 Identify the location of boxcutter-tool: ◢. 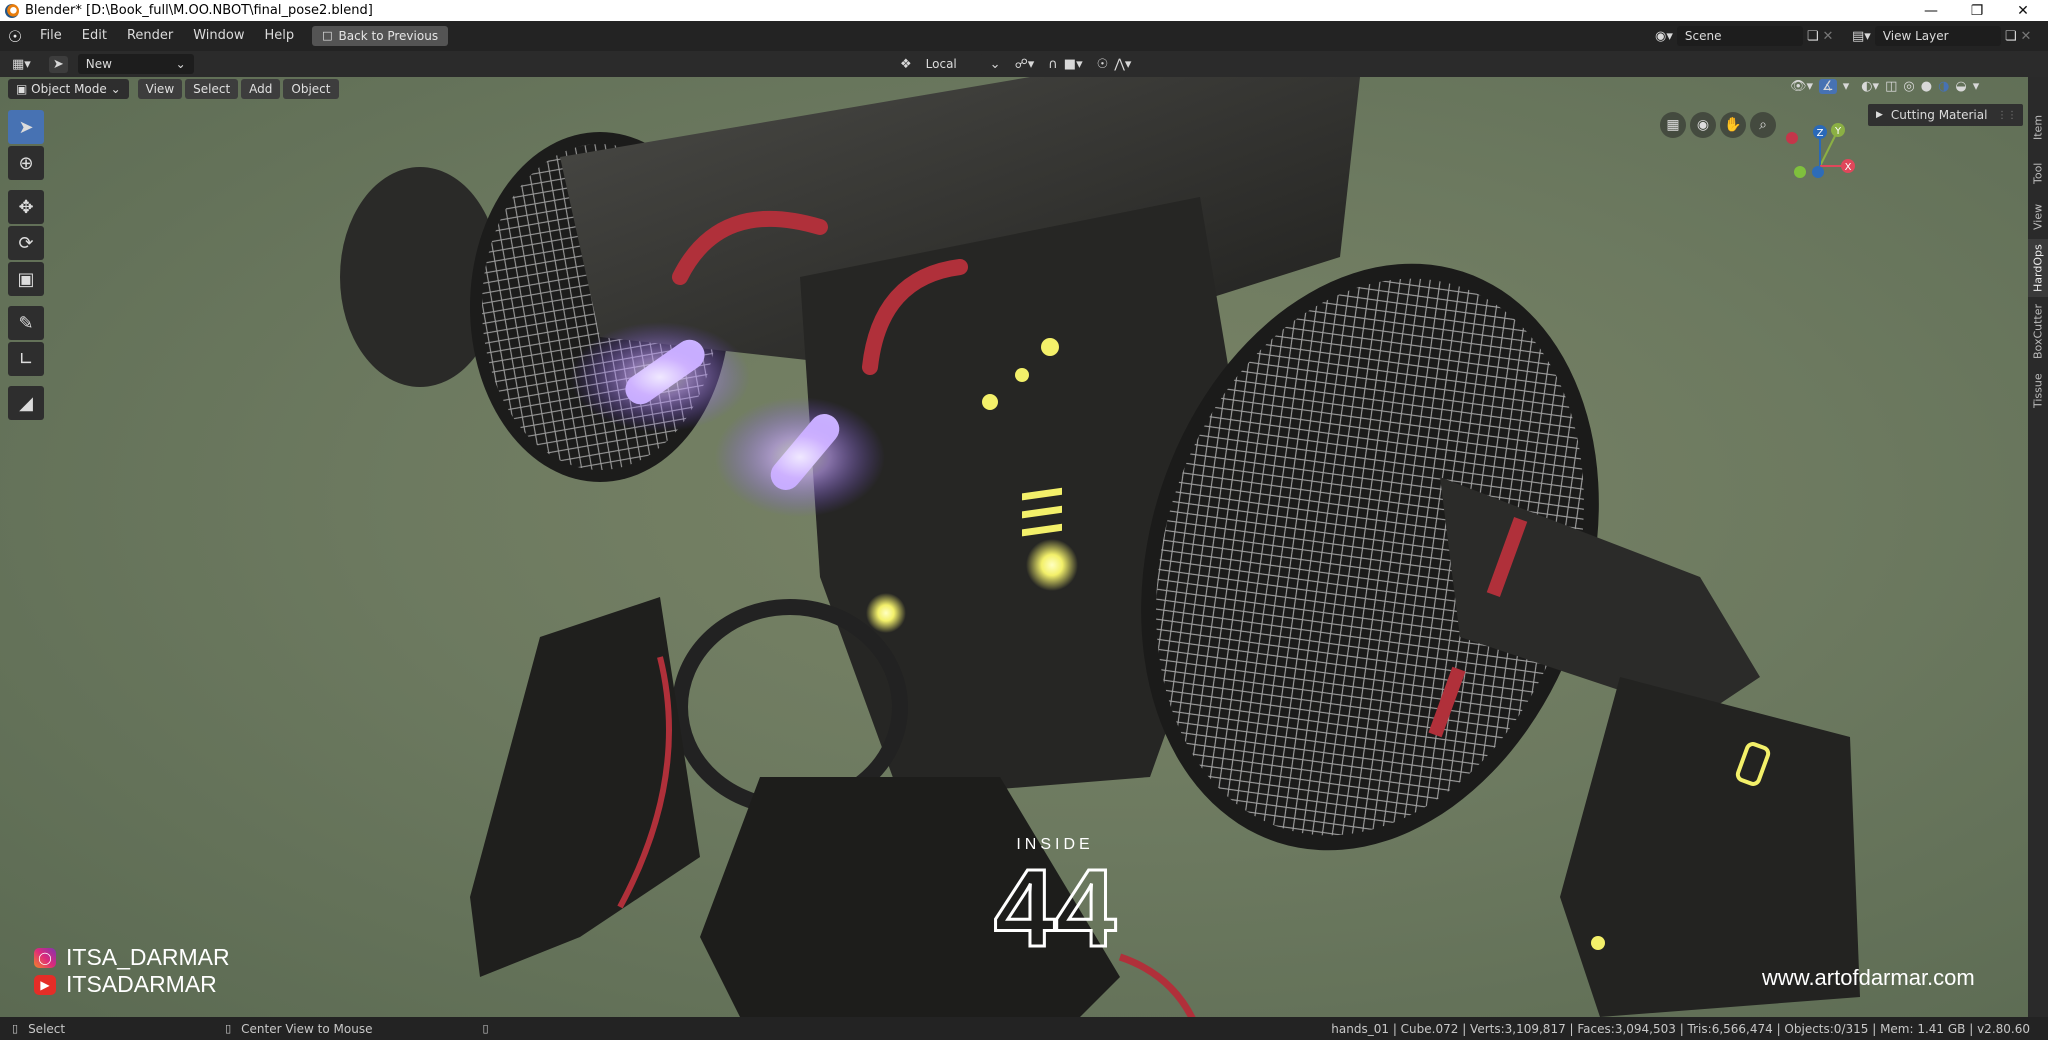
(26, 403).